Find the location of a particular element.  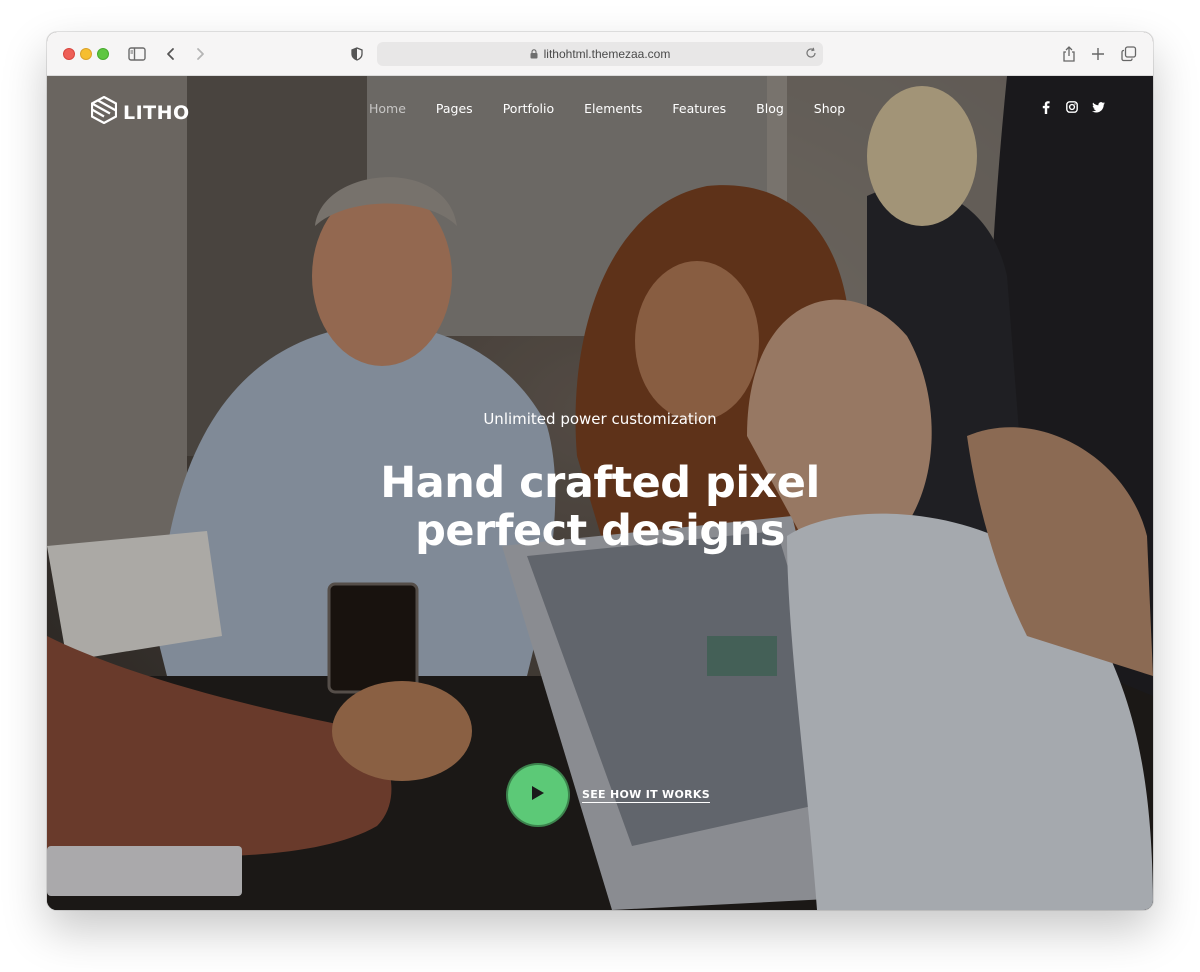

nav-item-shop: Shop is located at coordinates (829, 108).